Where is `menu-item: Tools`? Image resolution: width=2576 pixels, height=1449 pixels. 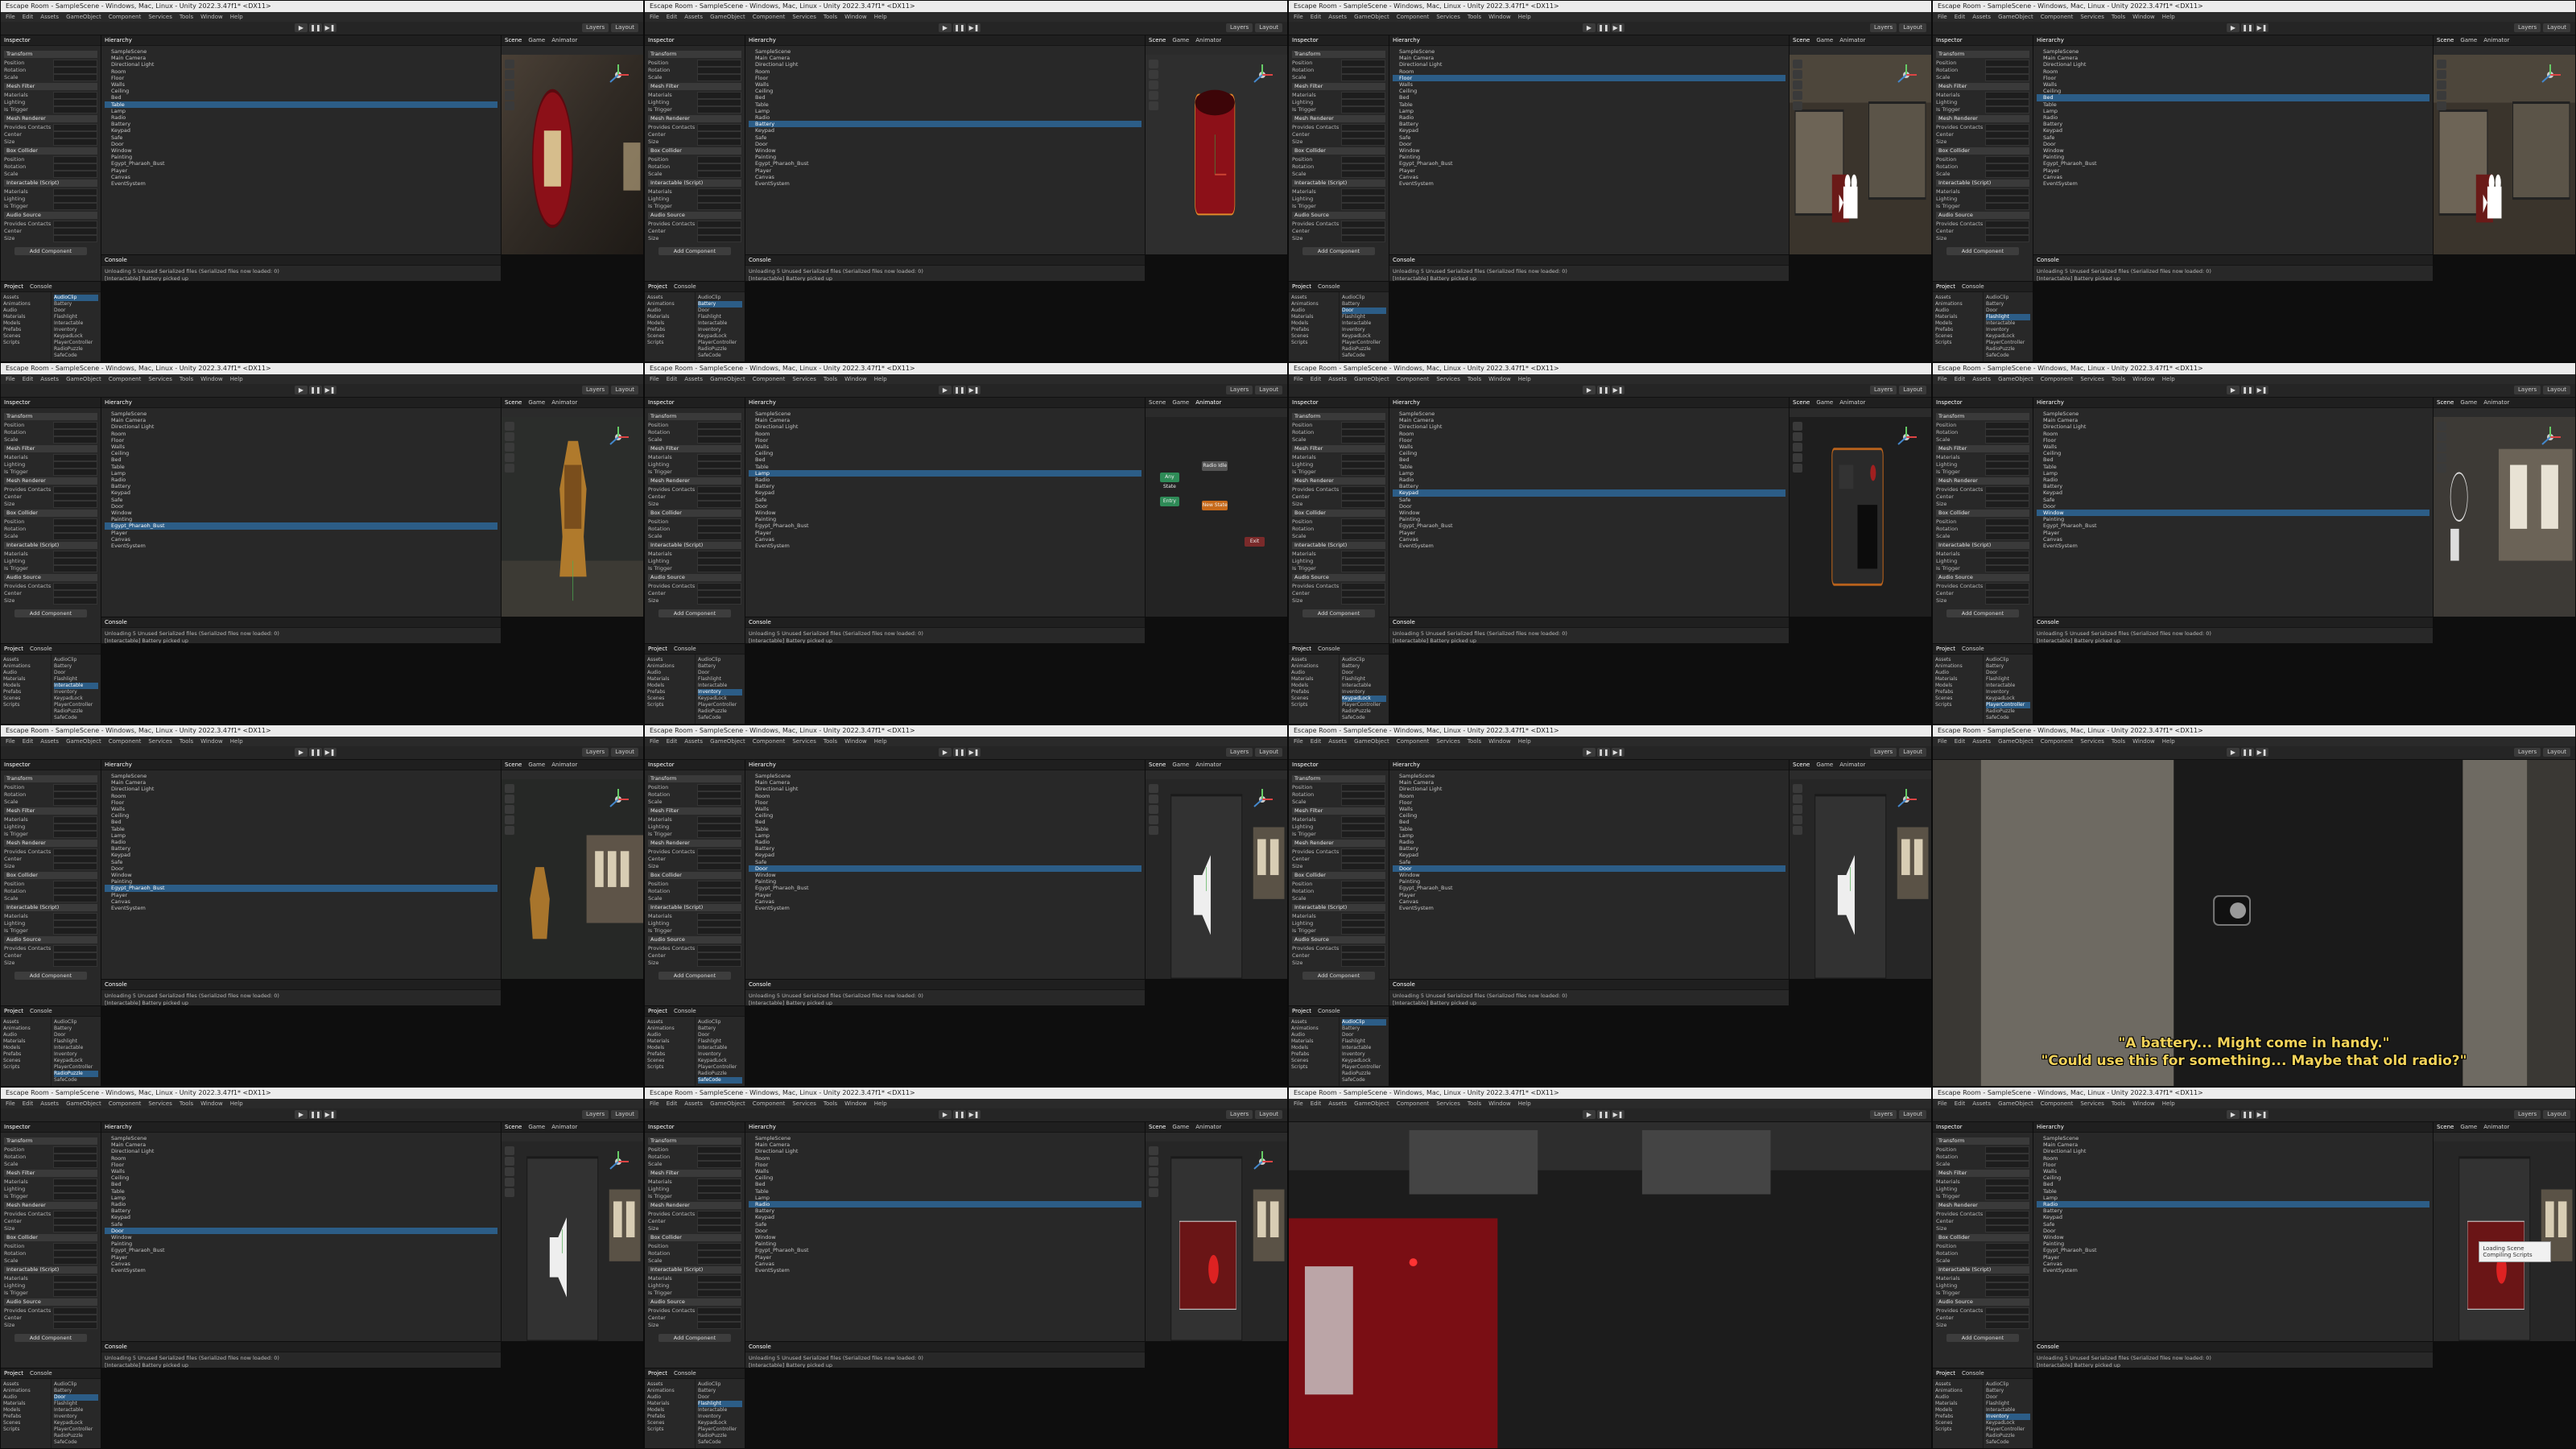
menu-item: Tools is located at coordinates (830, 741).